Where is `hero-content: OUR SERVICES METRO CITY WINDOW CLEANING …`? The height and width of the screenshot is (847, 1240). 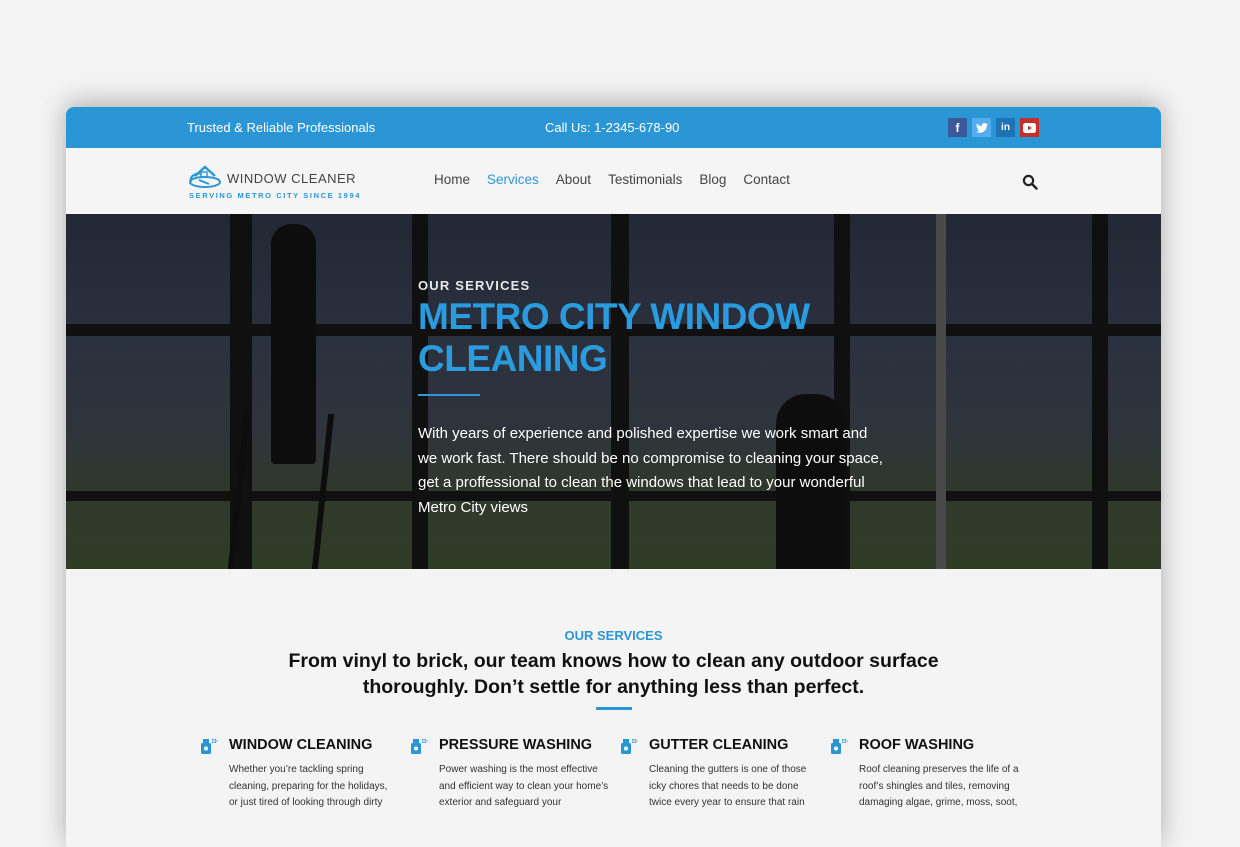 hero-content: OUR SERVICES METRO CITY WINDOW CLEANING … is located at coordinates (653, 399).